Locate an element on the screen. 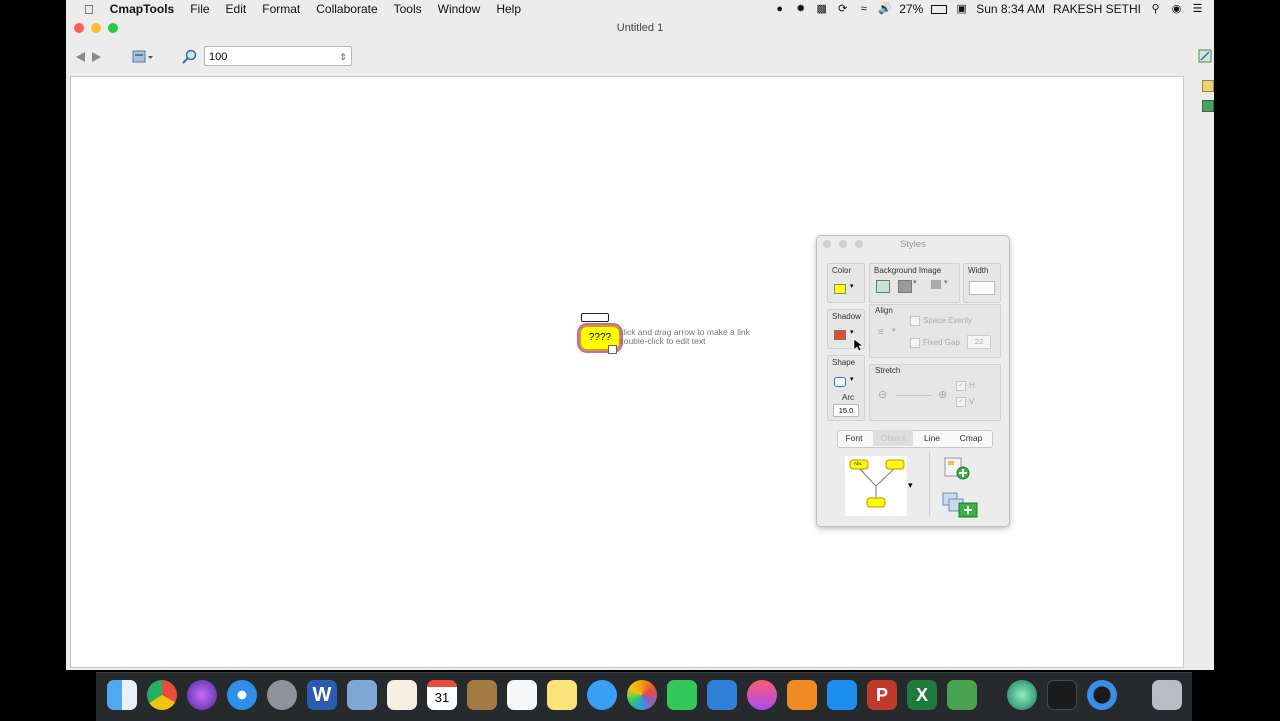 The image size is (1280, 721). grow-icon: ⊕ is located at coordinates (942, 394).